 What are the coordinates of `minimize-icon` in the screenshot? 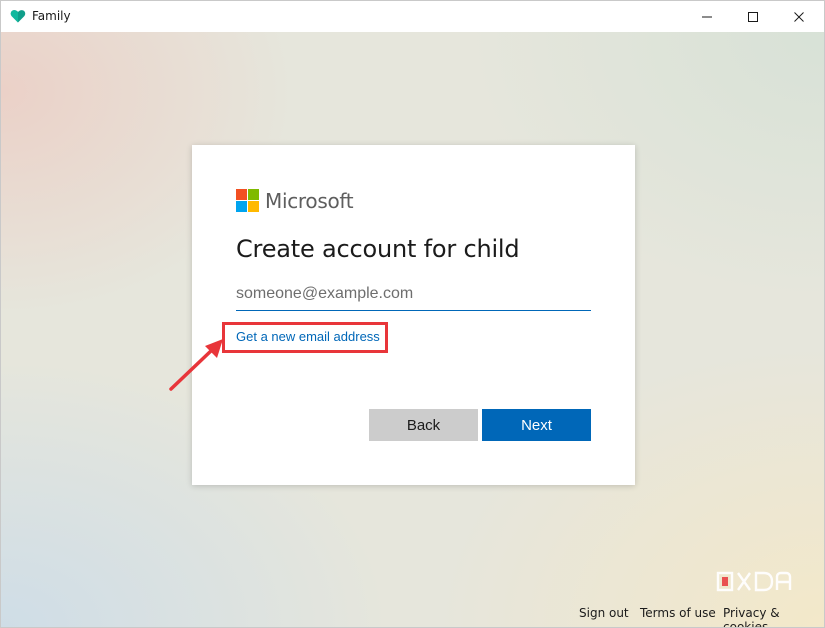 It's located at (707, 16).